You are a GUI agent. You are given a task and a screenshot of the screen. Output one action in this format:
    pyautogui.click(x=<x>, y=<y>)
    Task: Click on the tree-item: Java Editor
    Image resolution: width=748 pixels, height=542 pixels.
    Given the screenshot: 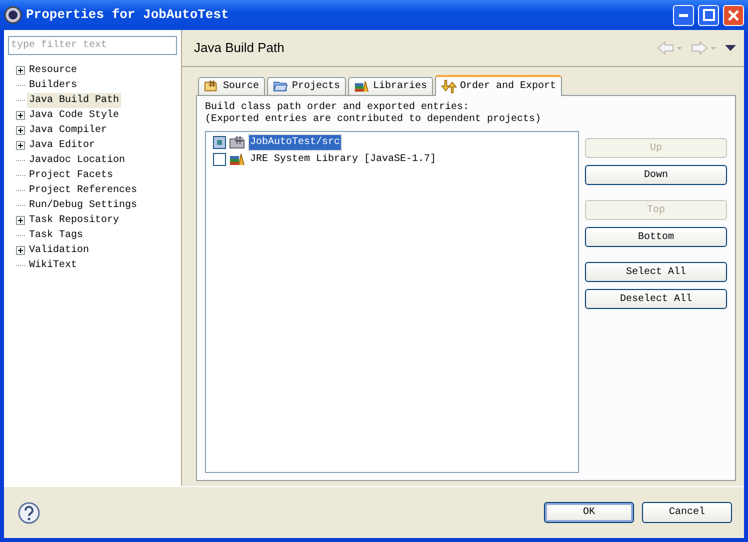 What is the action you would take?
    pyautogui.click(x=62, y=145)
    